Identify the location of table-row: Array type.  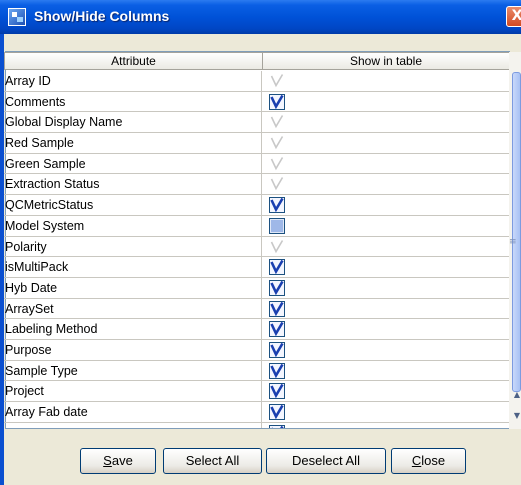
(257, 425).